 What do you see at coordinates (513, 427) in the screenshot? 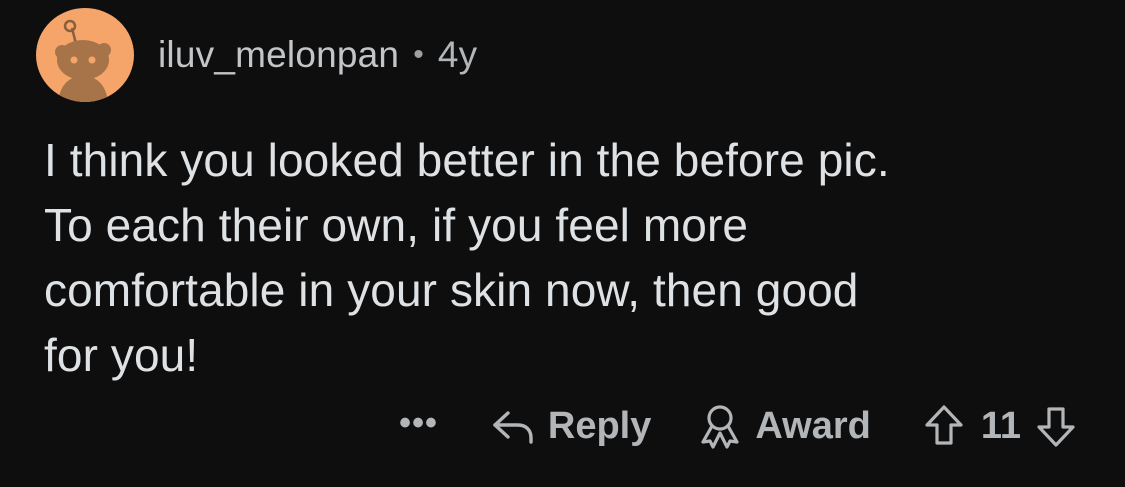
I see `reply-arrow-icon` at bounding box center [513, 427].